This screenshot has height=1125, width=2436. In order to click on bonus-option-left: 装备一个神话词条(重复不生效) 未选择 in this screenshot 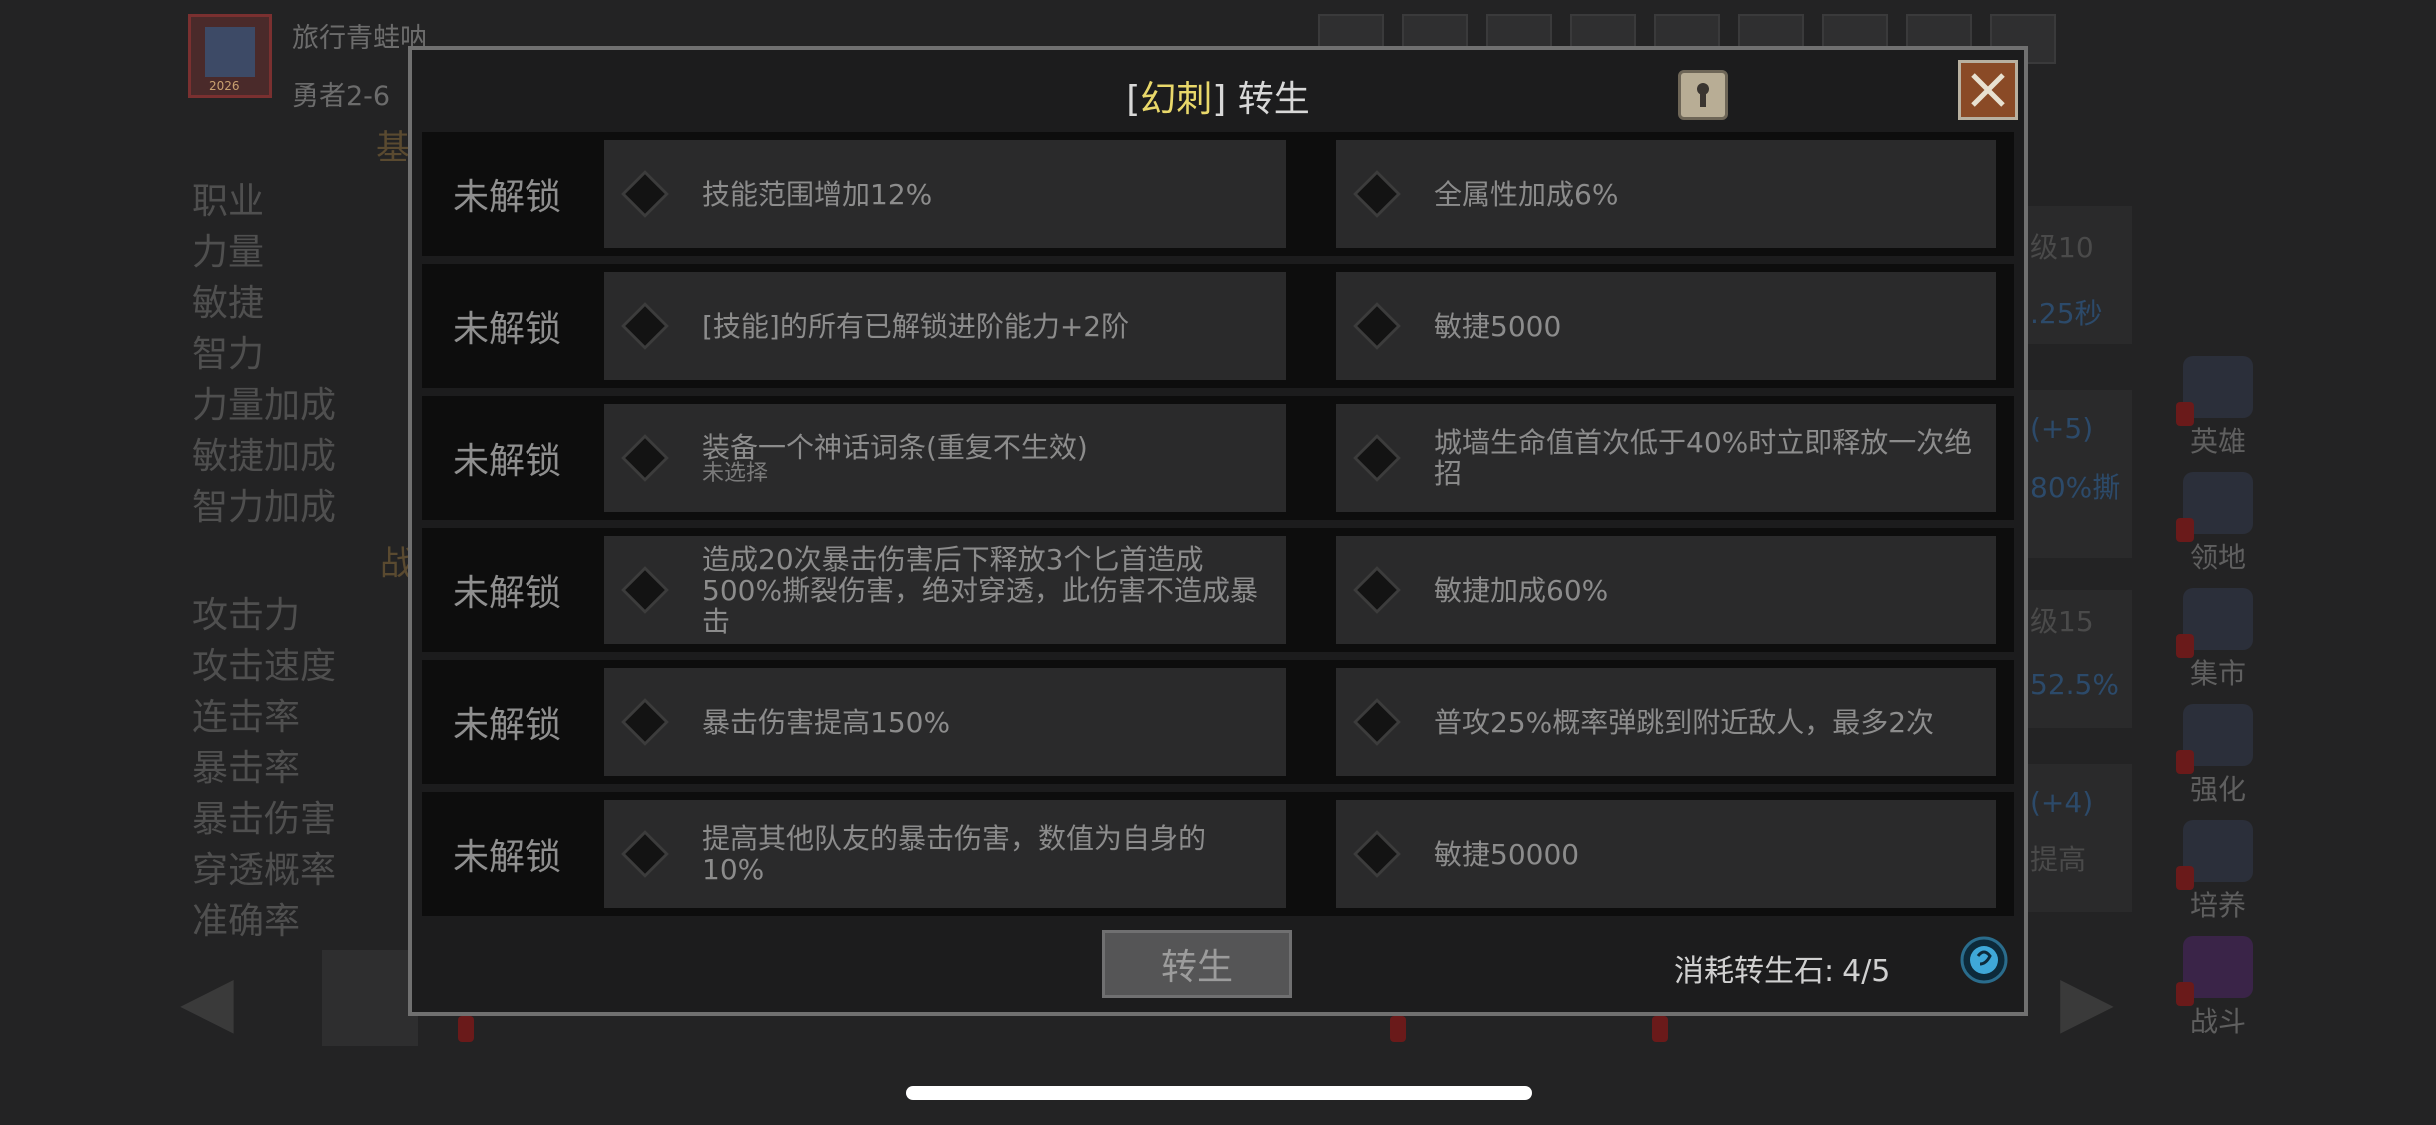, I will do `click(945, 458)`.